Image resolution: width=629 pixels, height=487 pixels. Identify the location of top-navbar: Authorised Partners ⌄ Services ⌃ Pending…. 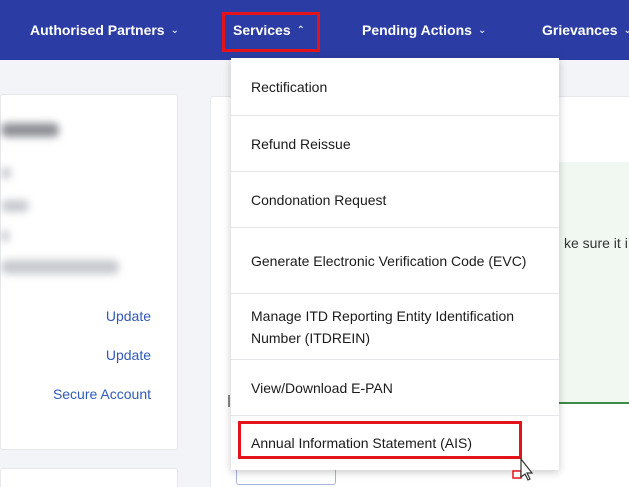
(314, 30).